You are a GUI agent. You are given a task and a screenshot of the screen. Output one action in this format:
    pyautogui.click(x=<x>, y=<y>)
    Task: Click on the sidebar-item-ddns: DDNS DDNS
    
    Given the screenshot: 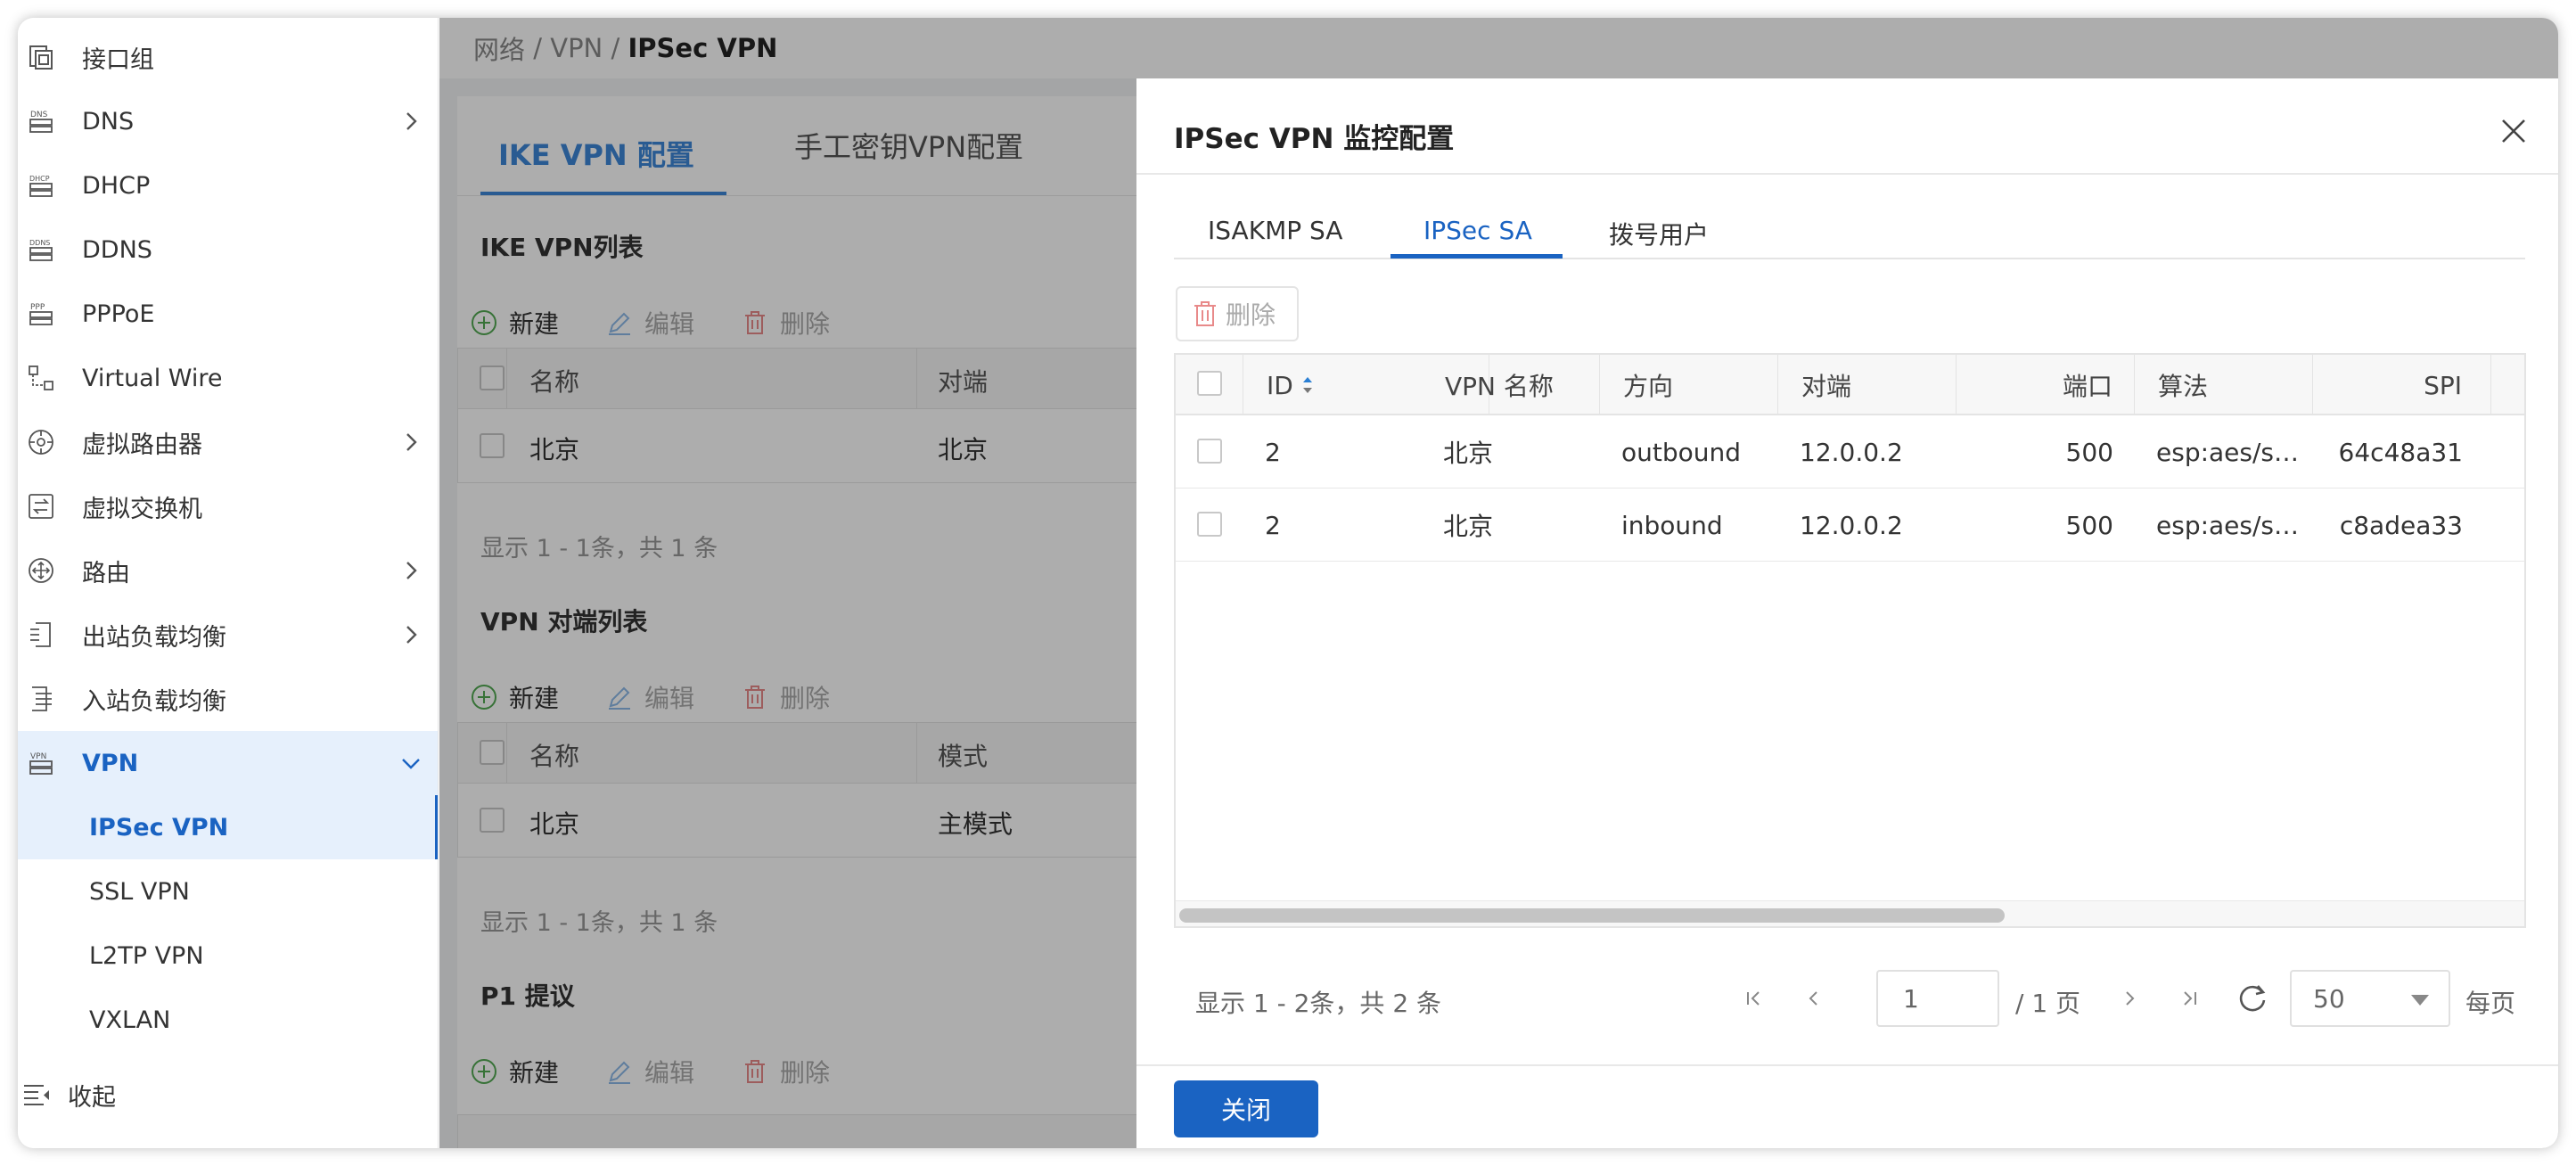 What is the action you would take?
    pyautogui.click(x=228, y=250)
    